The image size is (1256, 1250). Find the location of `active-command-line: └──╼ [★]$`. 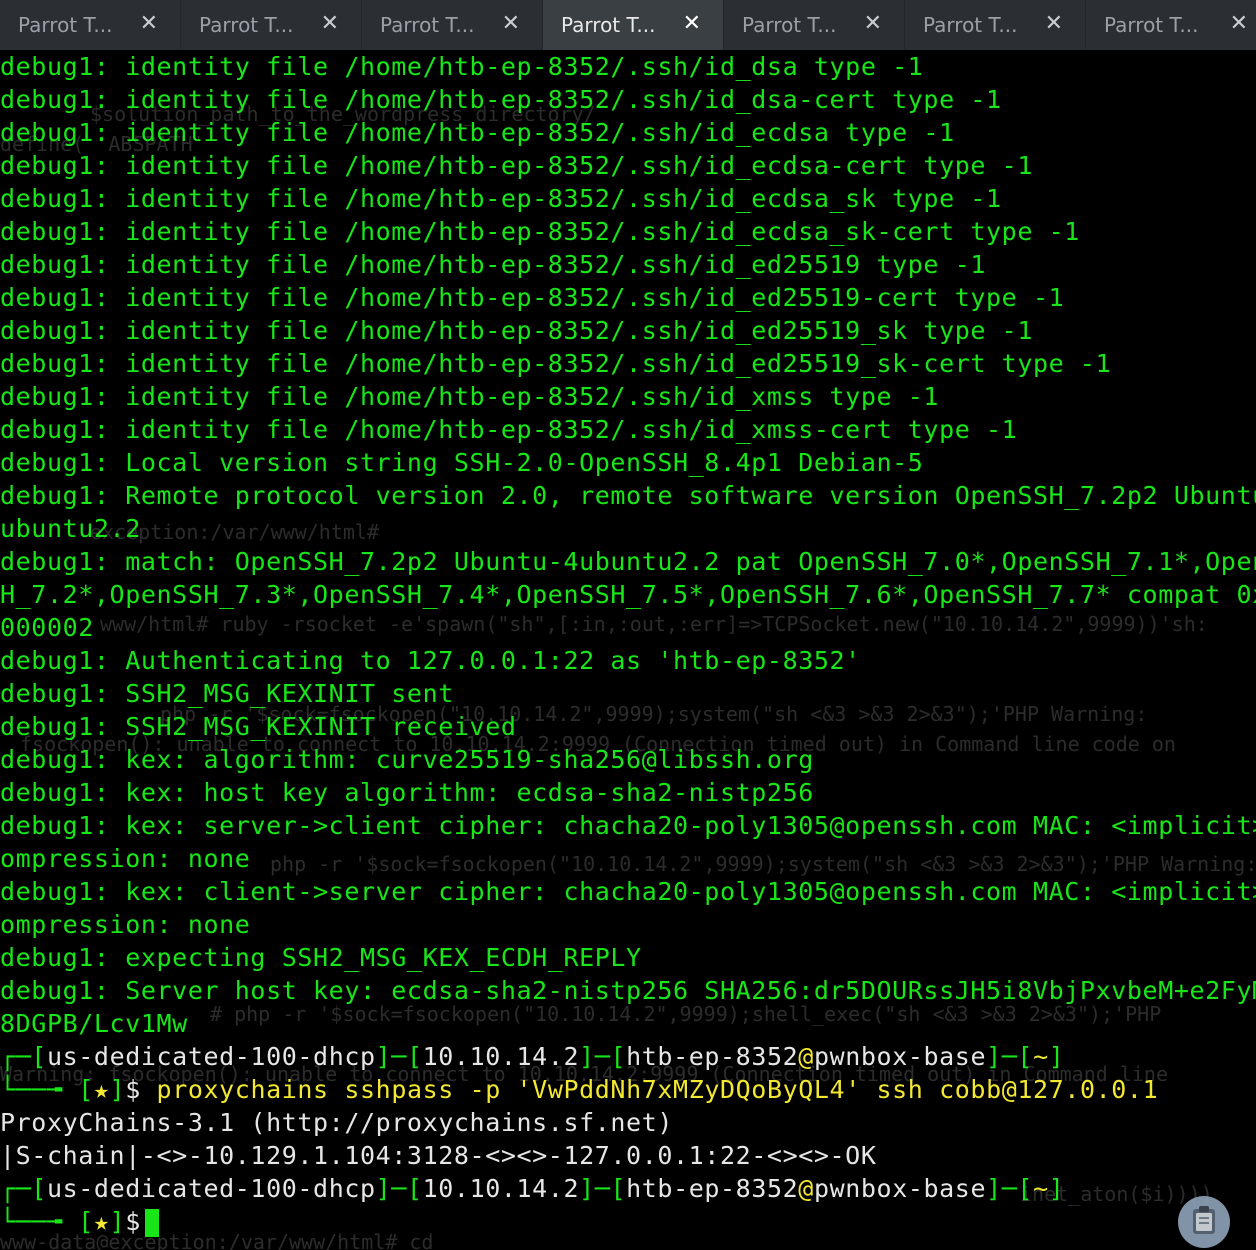

active-command-line: └──╼ [★]$ is located at coordinates (628, 1221).